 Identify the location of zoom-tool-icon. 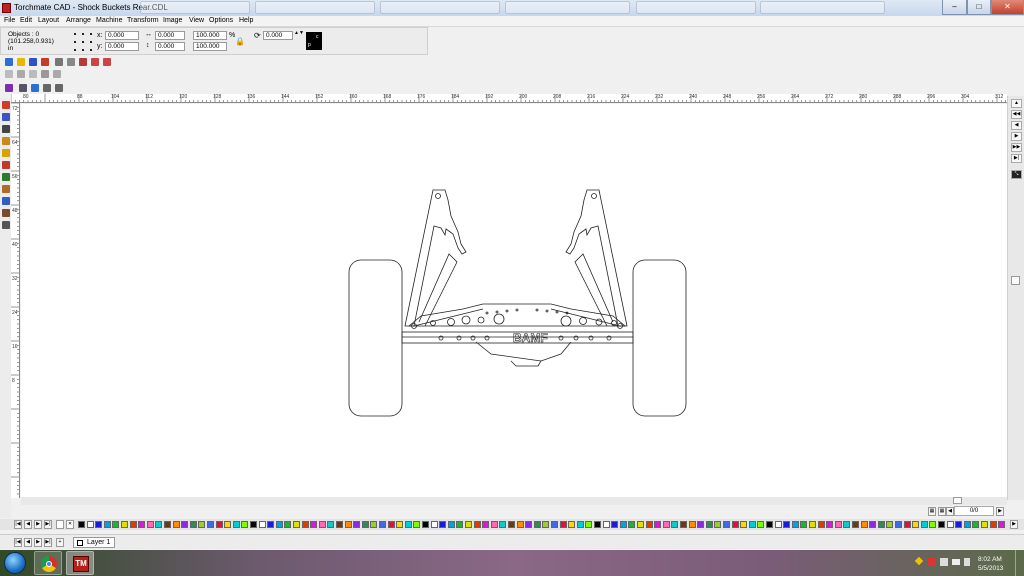
(6, 153).